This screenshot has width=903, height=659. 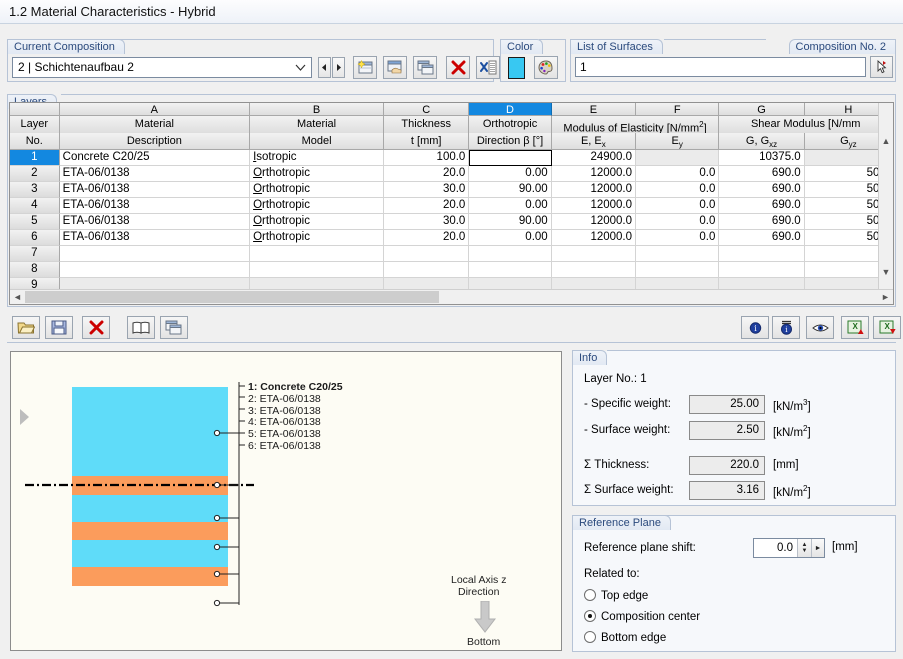 What do you see at coordinates (786, 327) in the screenshot?
I see `detail-info-button: i` at bounding box center [786, 327].